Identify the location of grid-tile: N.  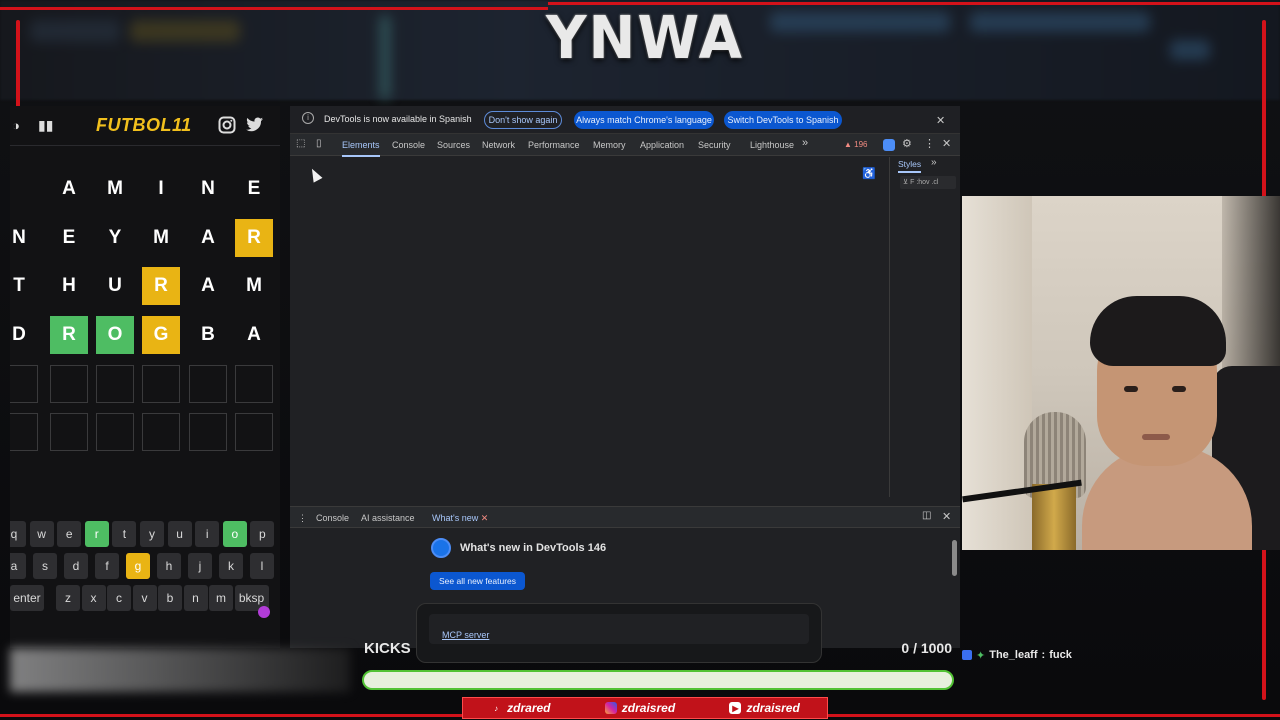
(24, 238).